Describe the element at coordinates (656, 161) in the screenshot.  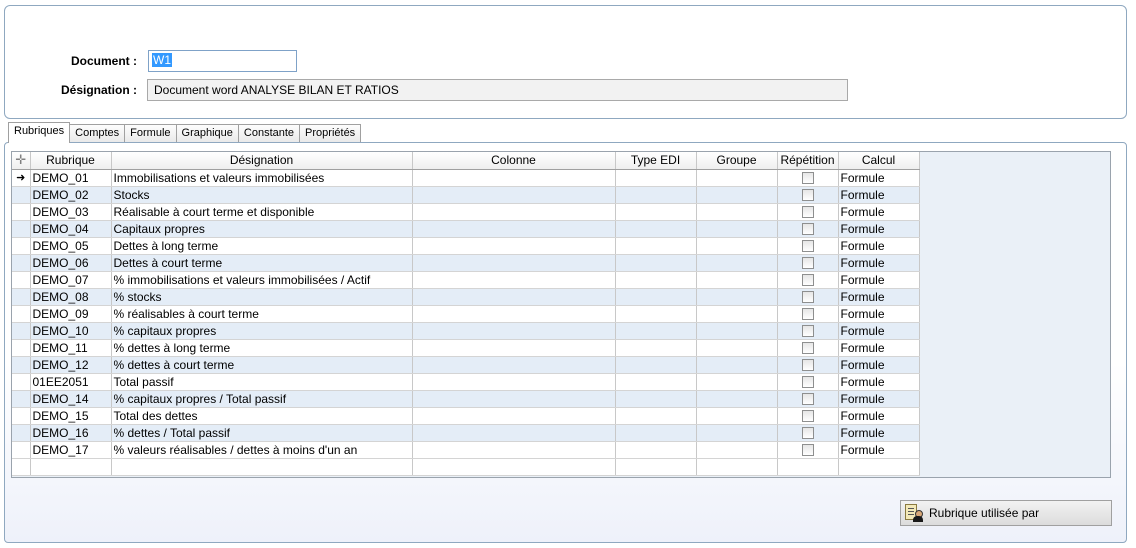
I see `column-header-type-edi: Type EDI` at that location.